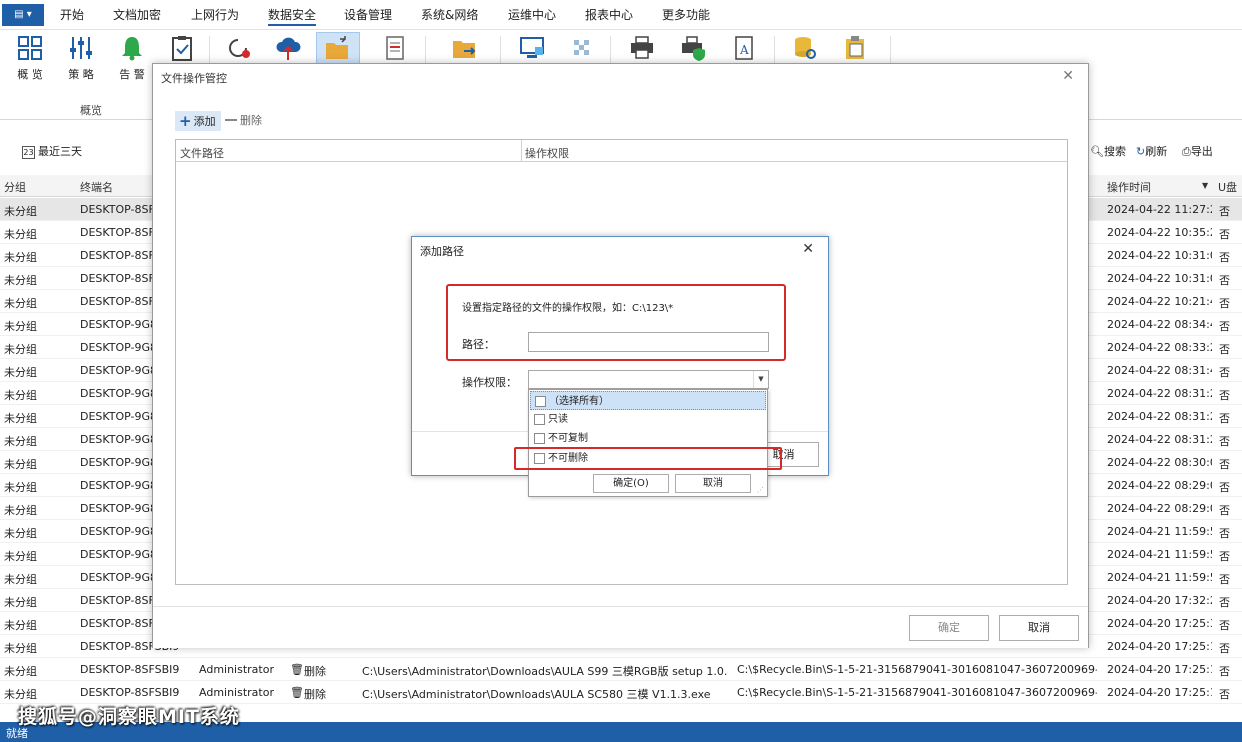 This screenshot has width=1242, height=742. I want to click on option-label: （选择所有）, so click(579, 401).